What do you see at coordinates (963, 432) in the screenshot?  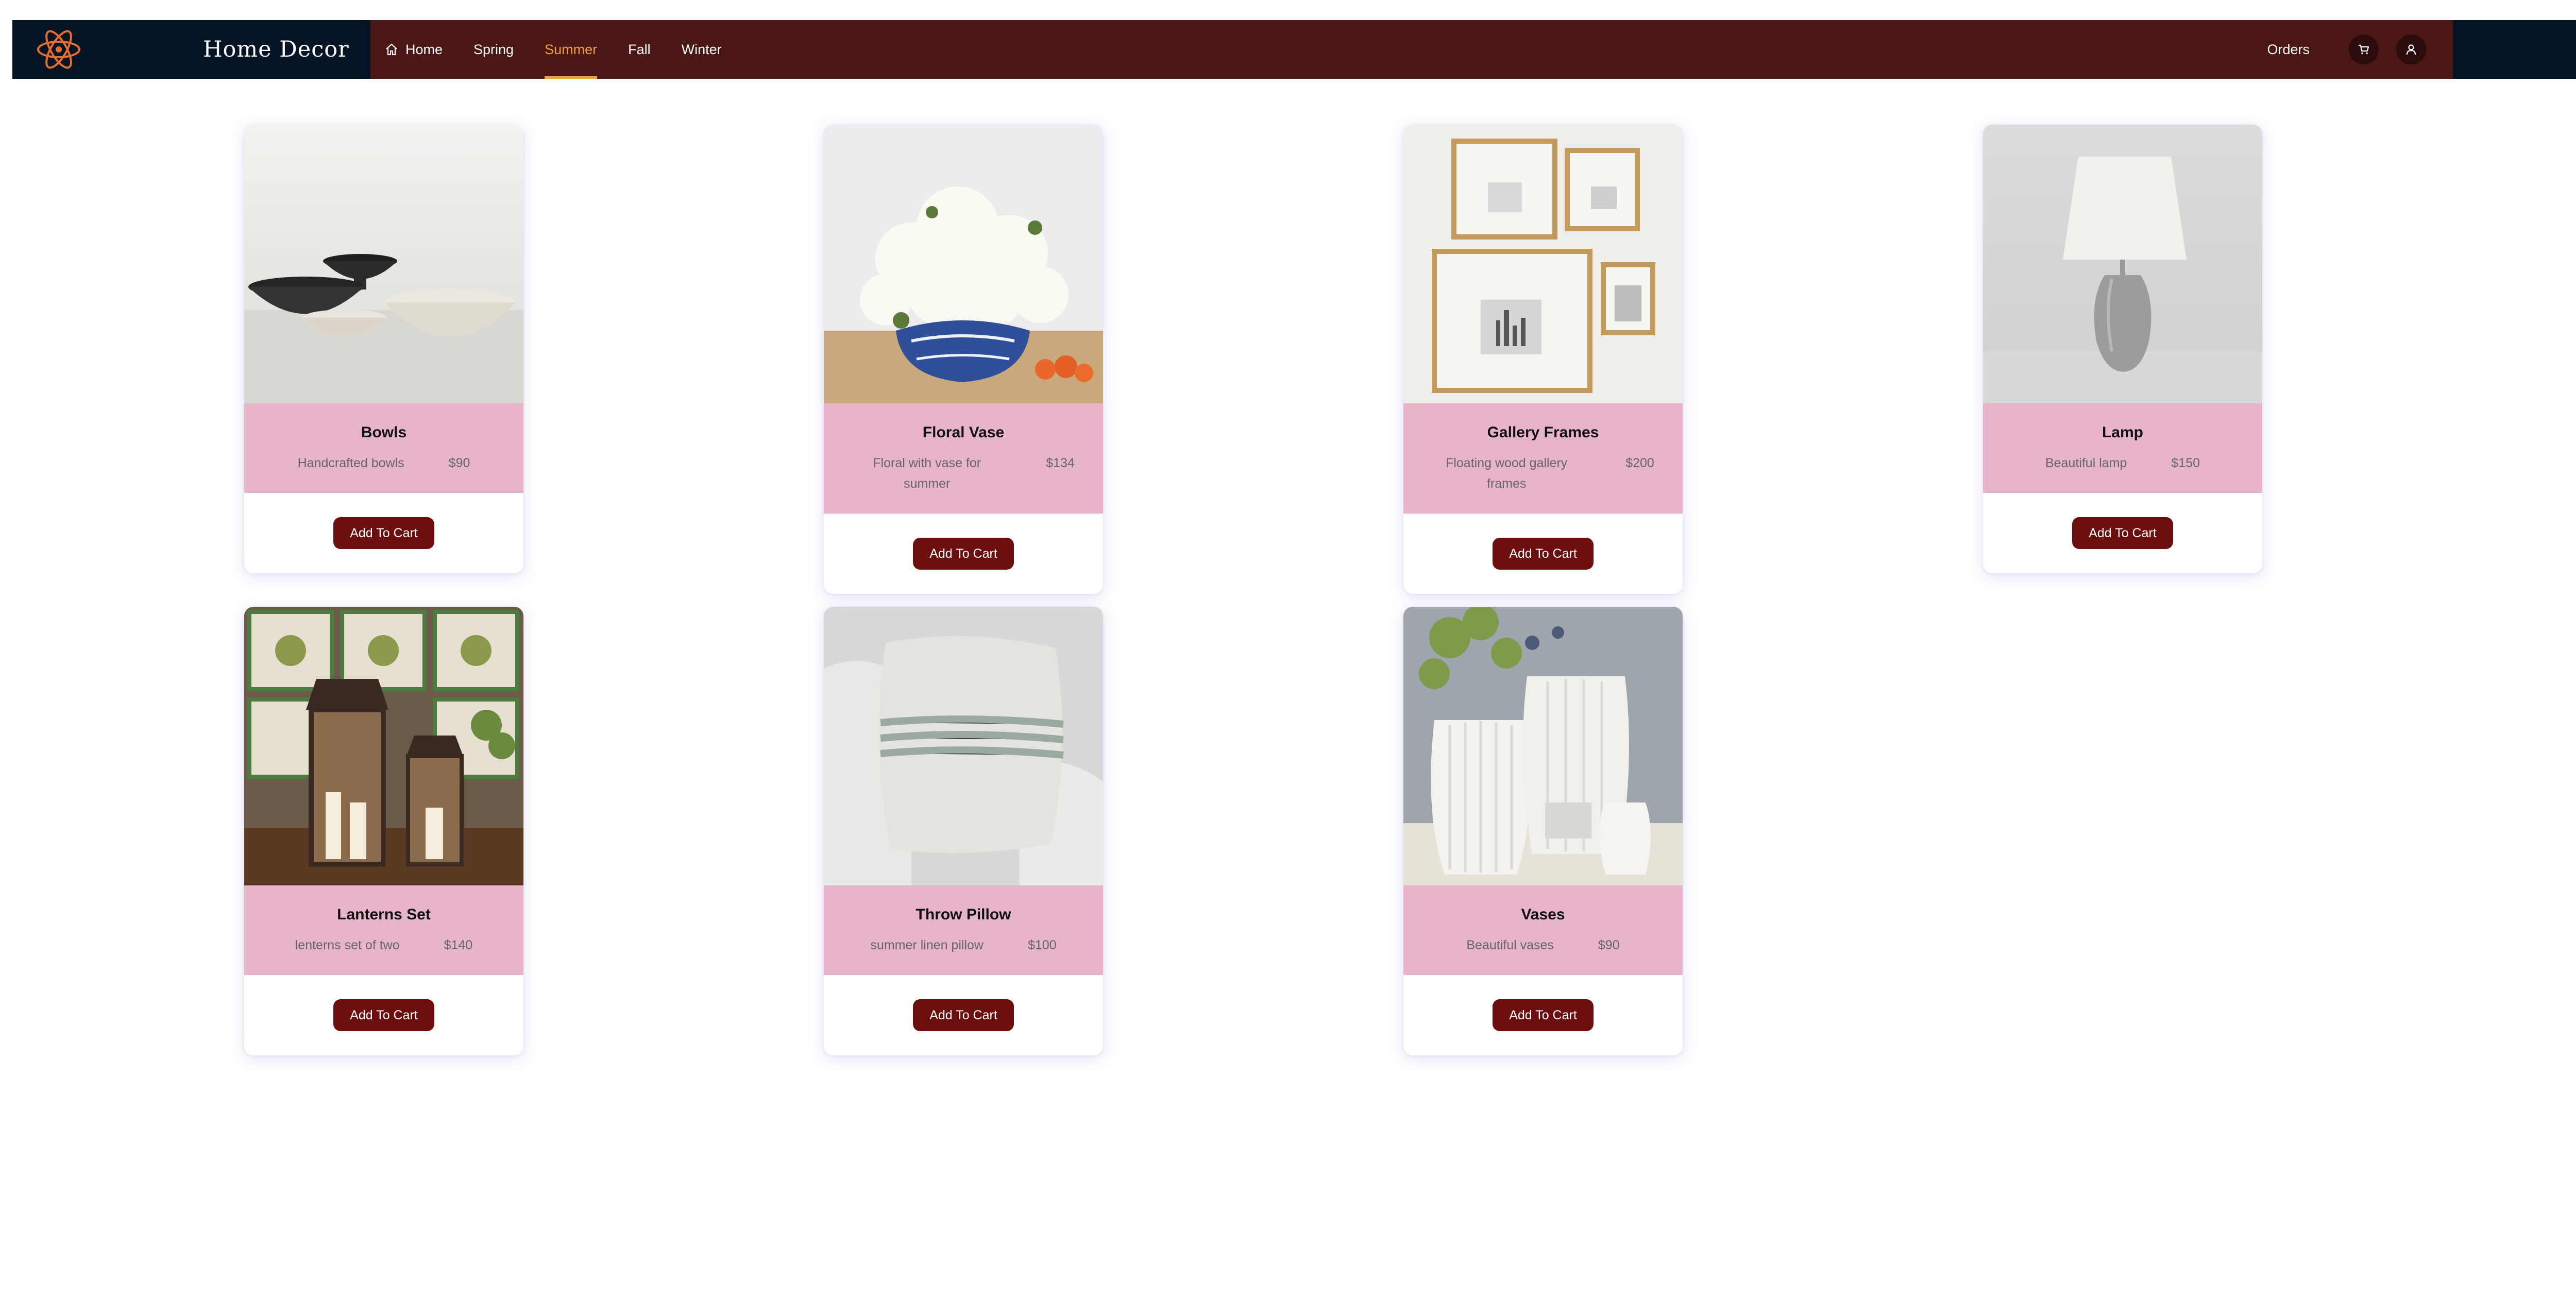 I see `product-title: Floral Vase` at bounding box center [963, 432].